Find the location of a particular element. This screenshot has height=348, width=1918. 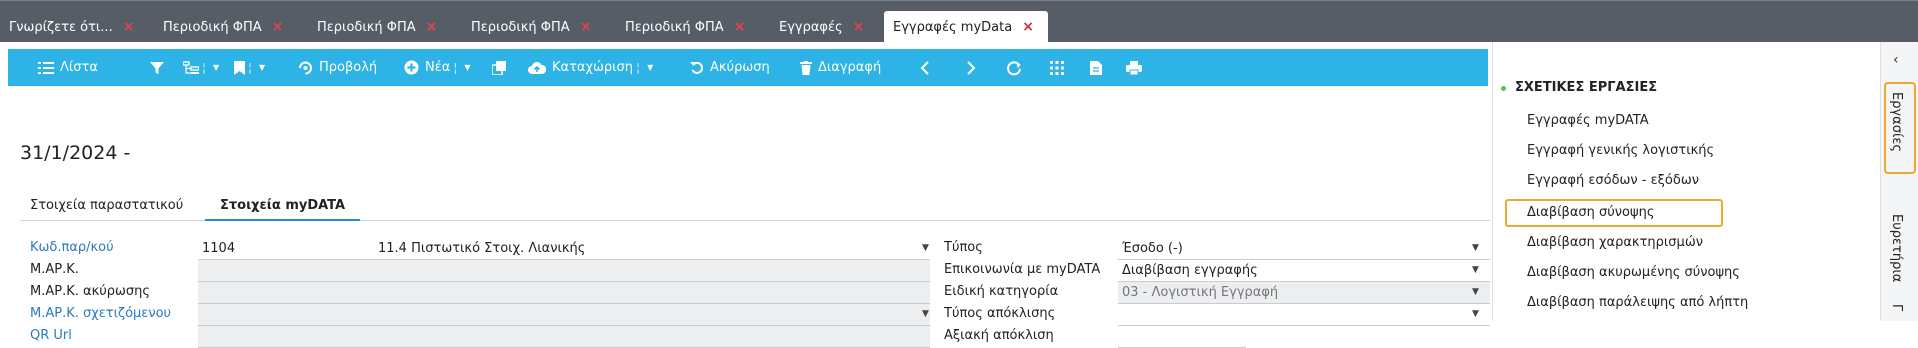

tab-tips: Γνωρίζετε ότι... × is located at coordinates (67, 27).